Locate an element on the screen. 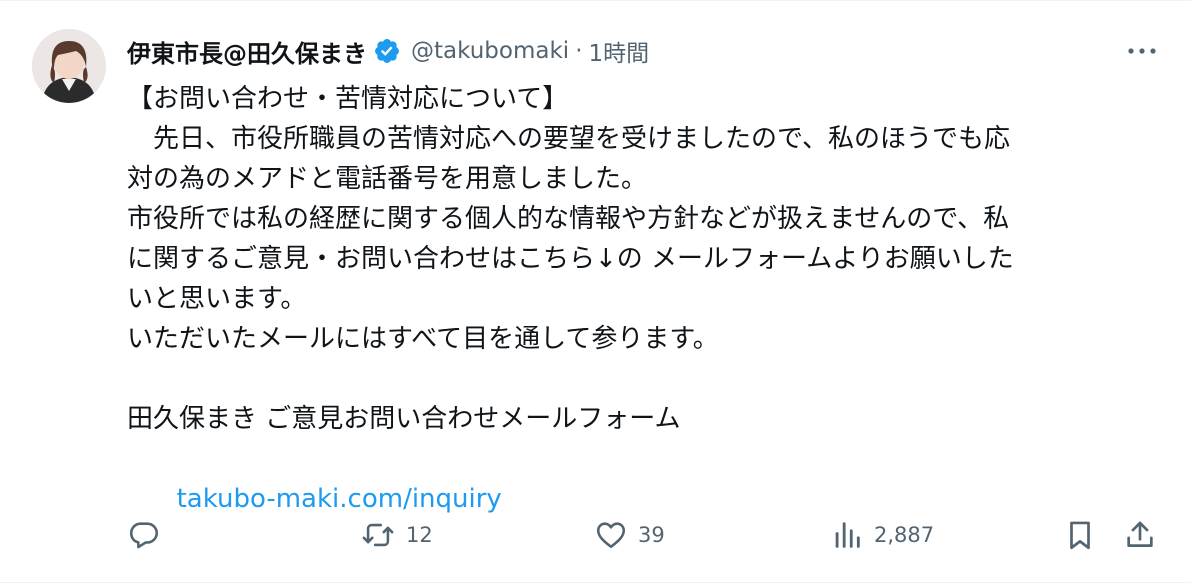  views-button: 2,887 is located at coordinates (882, 535).